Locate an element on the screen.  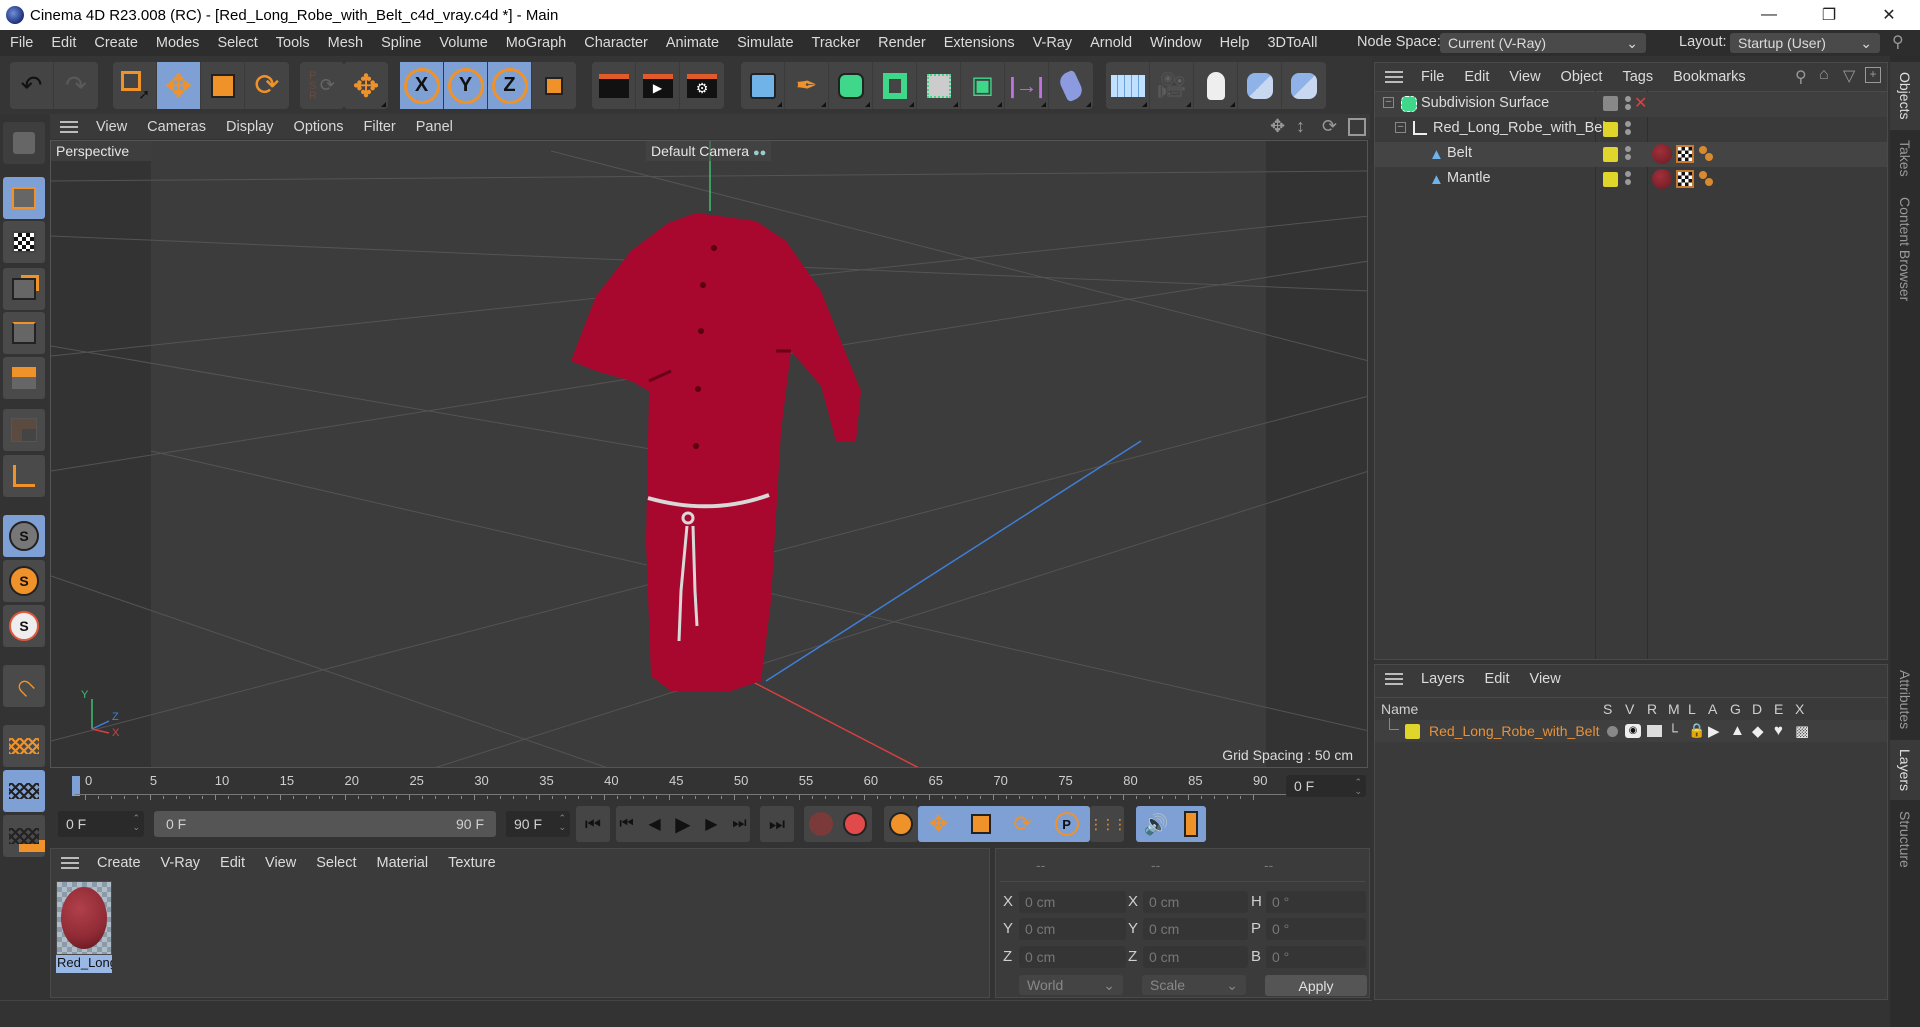
go-to-start-button: ⏮ is located at coordinates (593, 824).